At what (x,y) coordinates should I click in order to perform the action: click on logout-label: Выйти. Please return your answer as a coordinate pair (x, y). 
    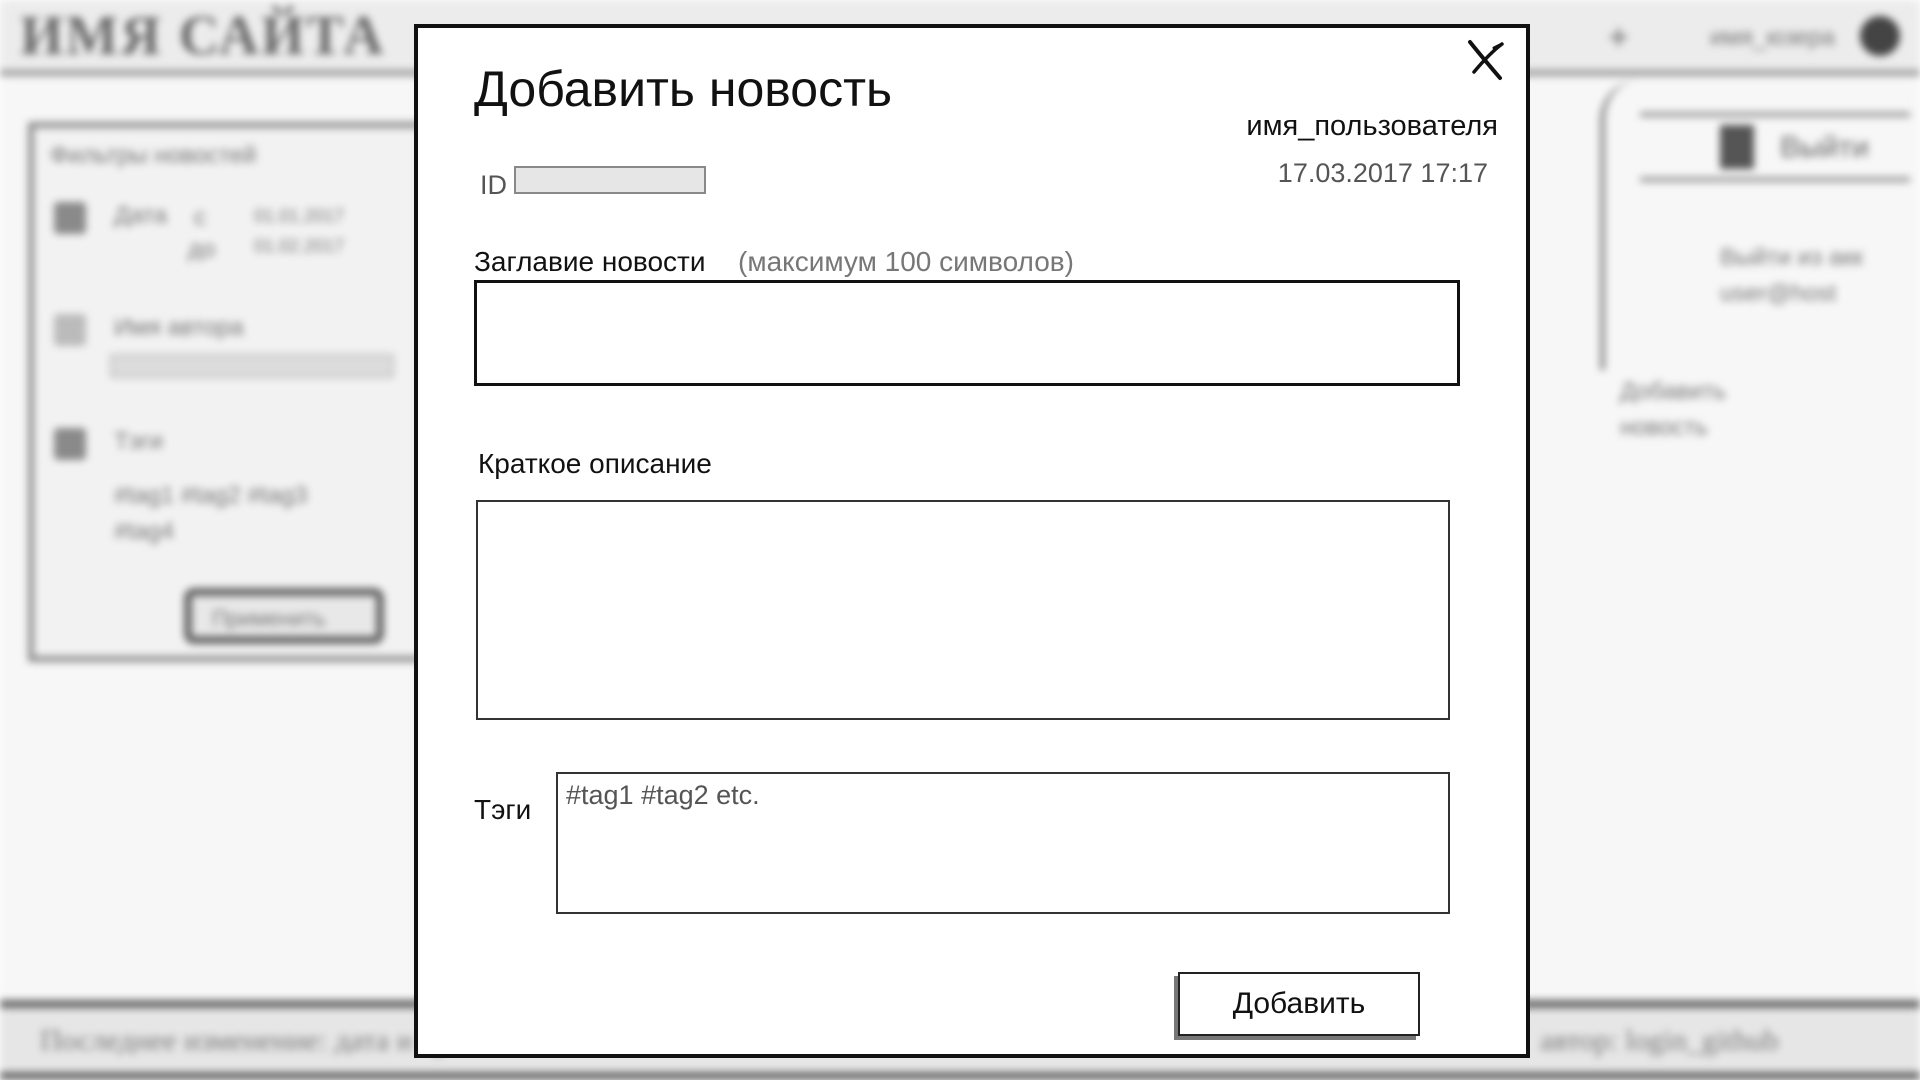
    Looking at the image, I should click on (1824, 147).